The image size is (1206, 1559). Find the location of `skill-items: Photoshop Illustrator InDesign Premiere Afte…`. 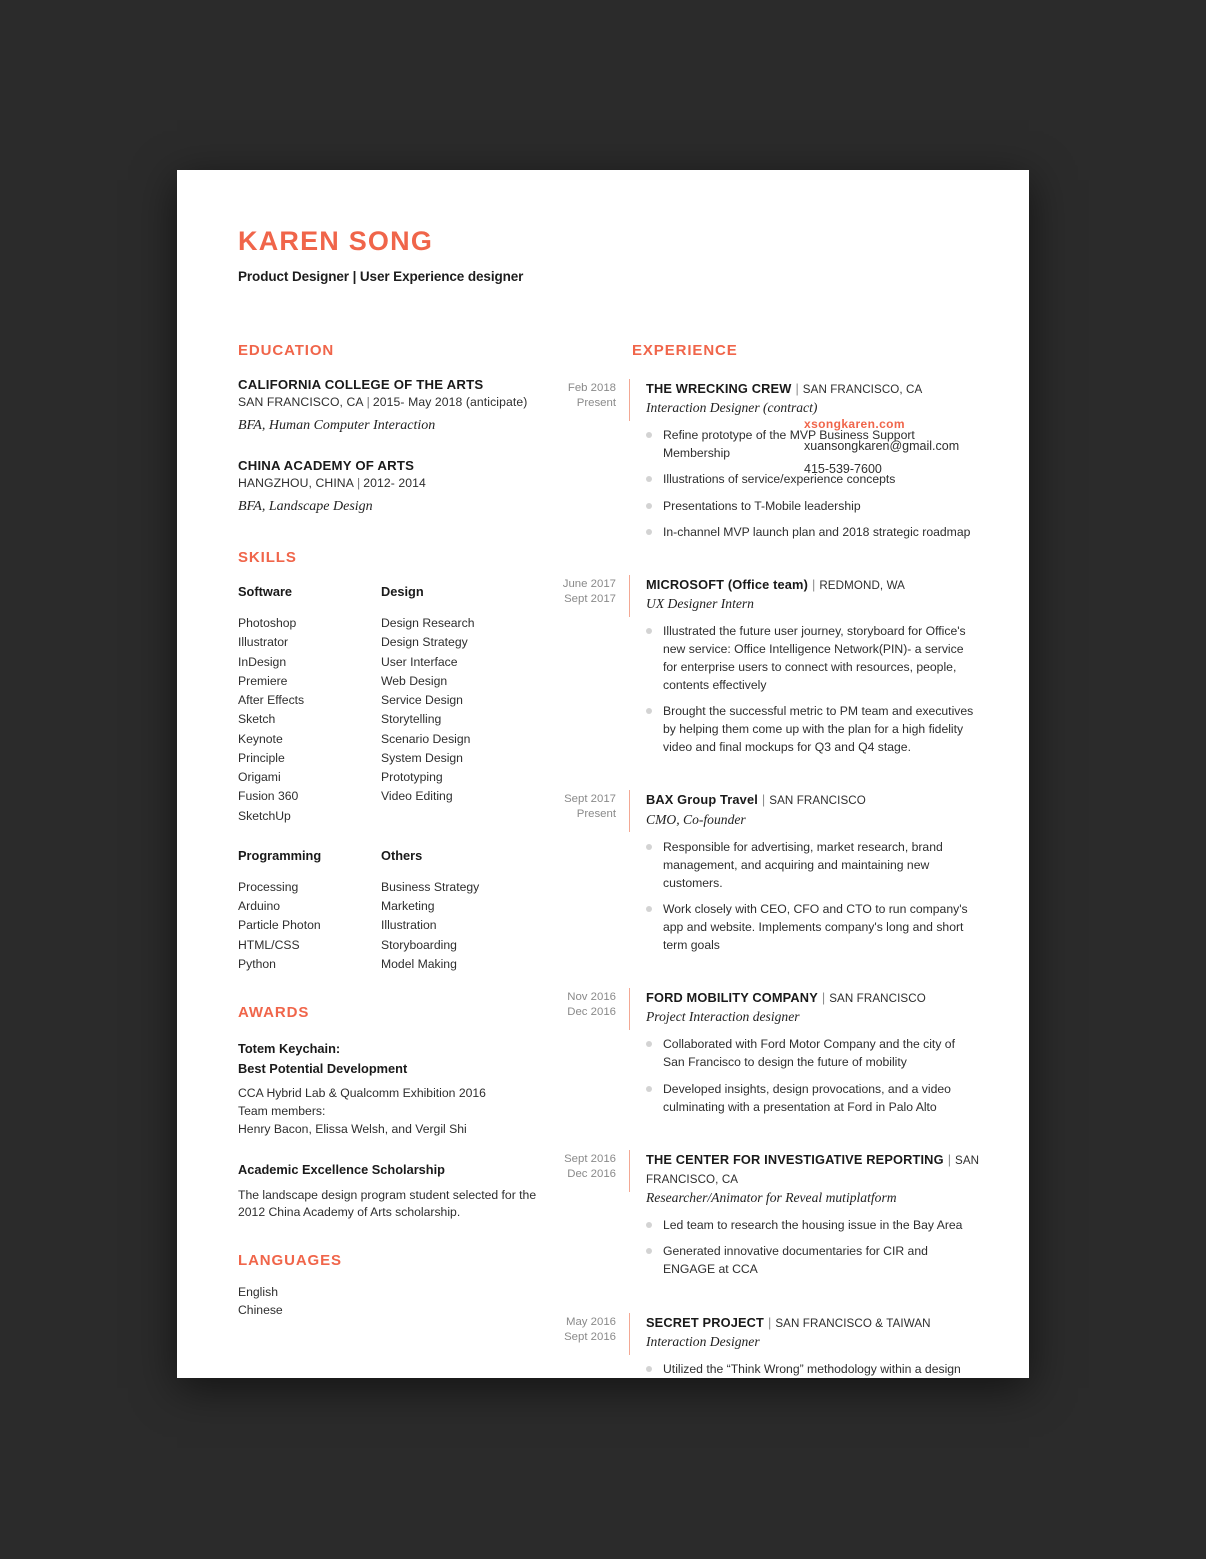

skill-items: Photoshop Illustrator InDesign Premiere Afte… is located at coordinates (309, 720).